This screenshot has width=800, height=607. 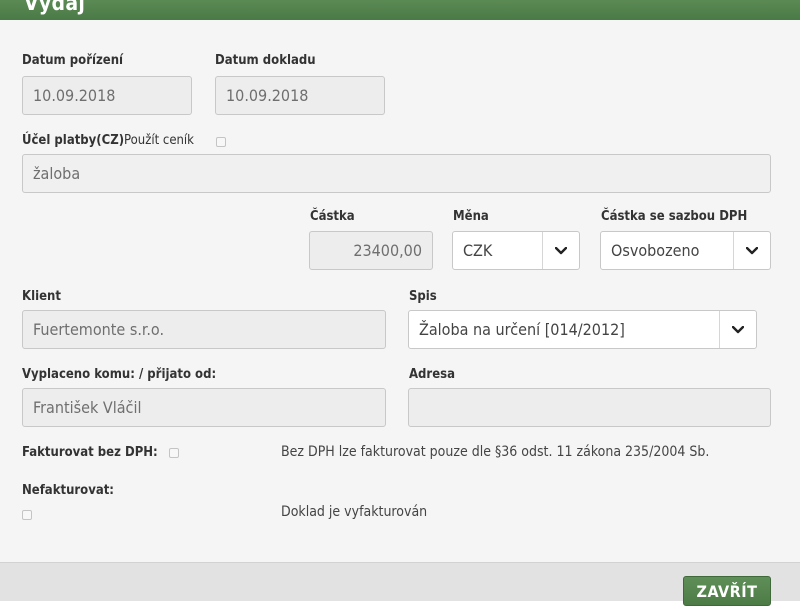 What do you see at coordinates (55, 7) in the screenshot?
I see `dialog-title: Výdaj` at bounding box center [55, 7].